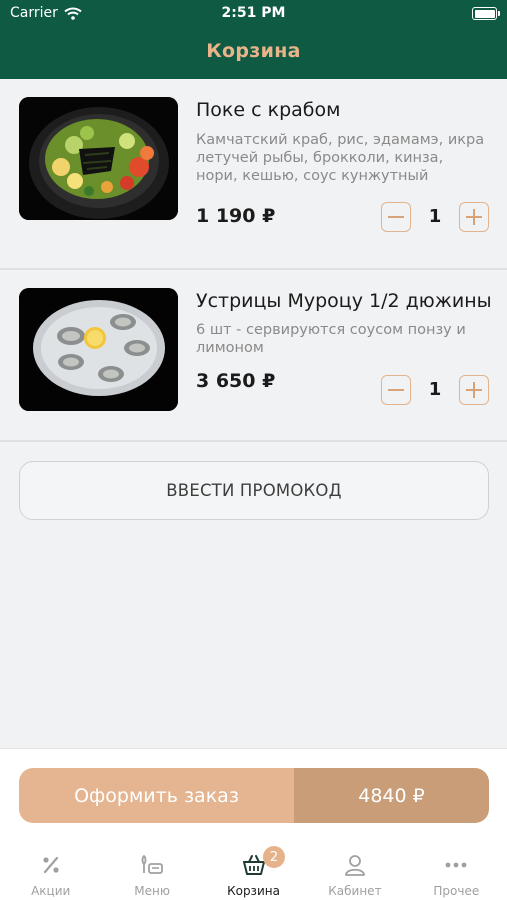  I want to click on user-icon, so click(355, 865).